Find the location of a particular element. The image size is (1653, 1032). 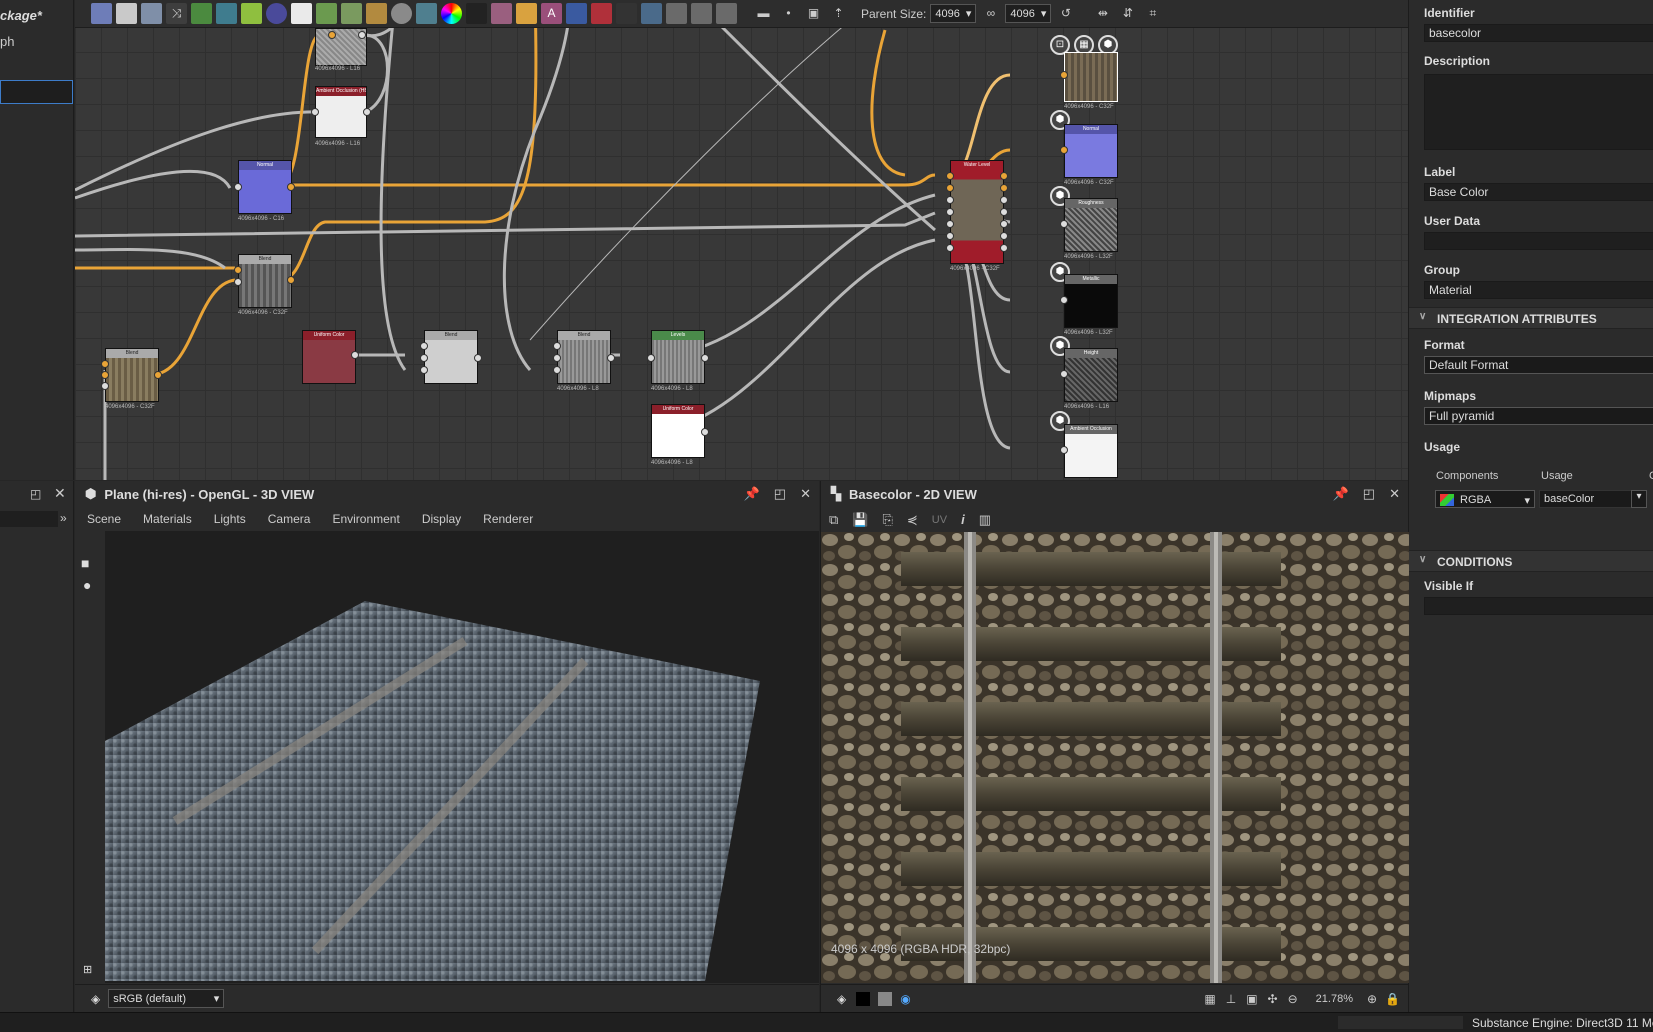

frame-add-icon: ▣ is located at coordinates (813, 13).